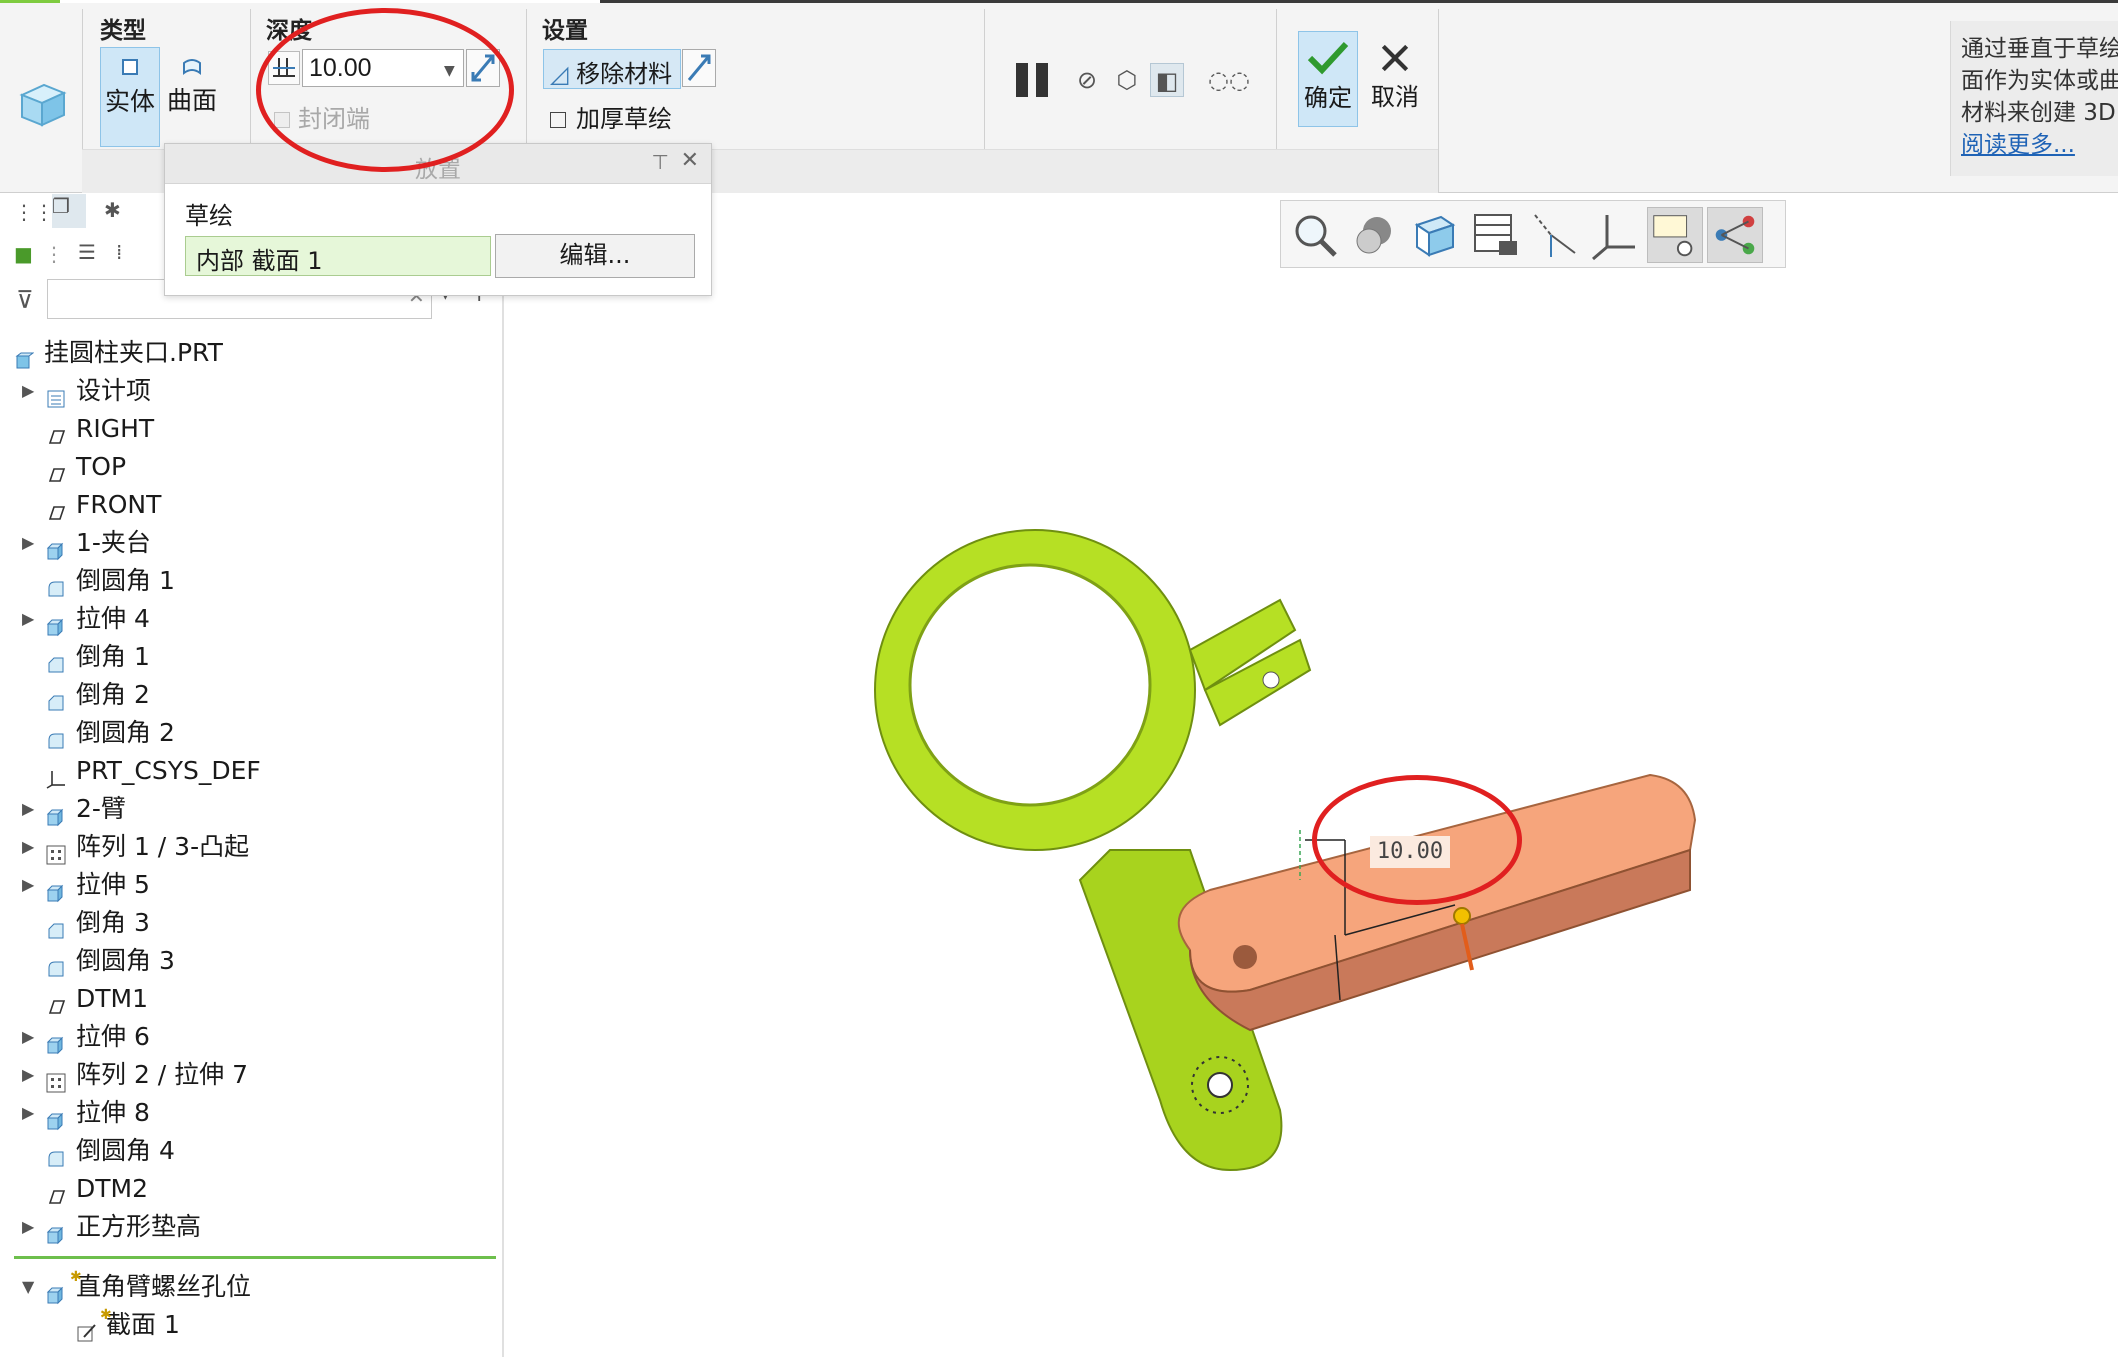  What do you see at coordinates (1328, 58) in the screenshot?
I see `checkmark-icon` at bounding box center [1328, 58].